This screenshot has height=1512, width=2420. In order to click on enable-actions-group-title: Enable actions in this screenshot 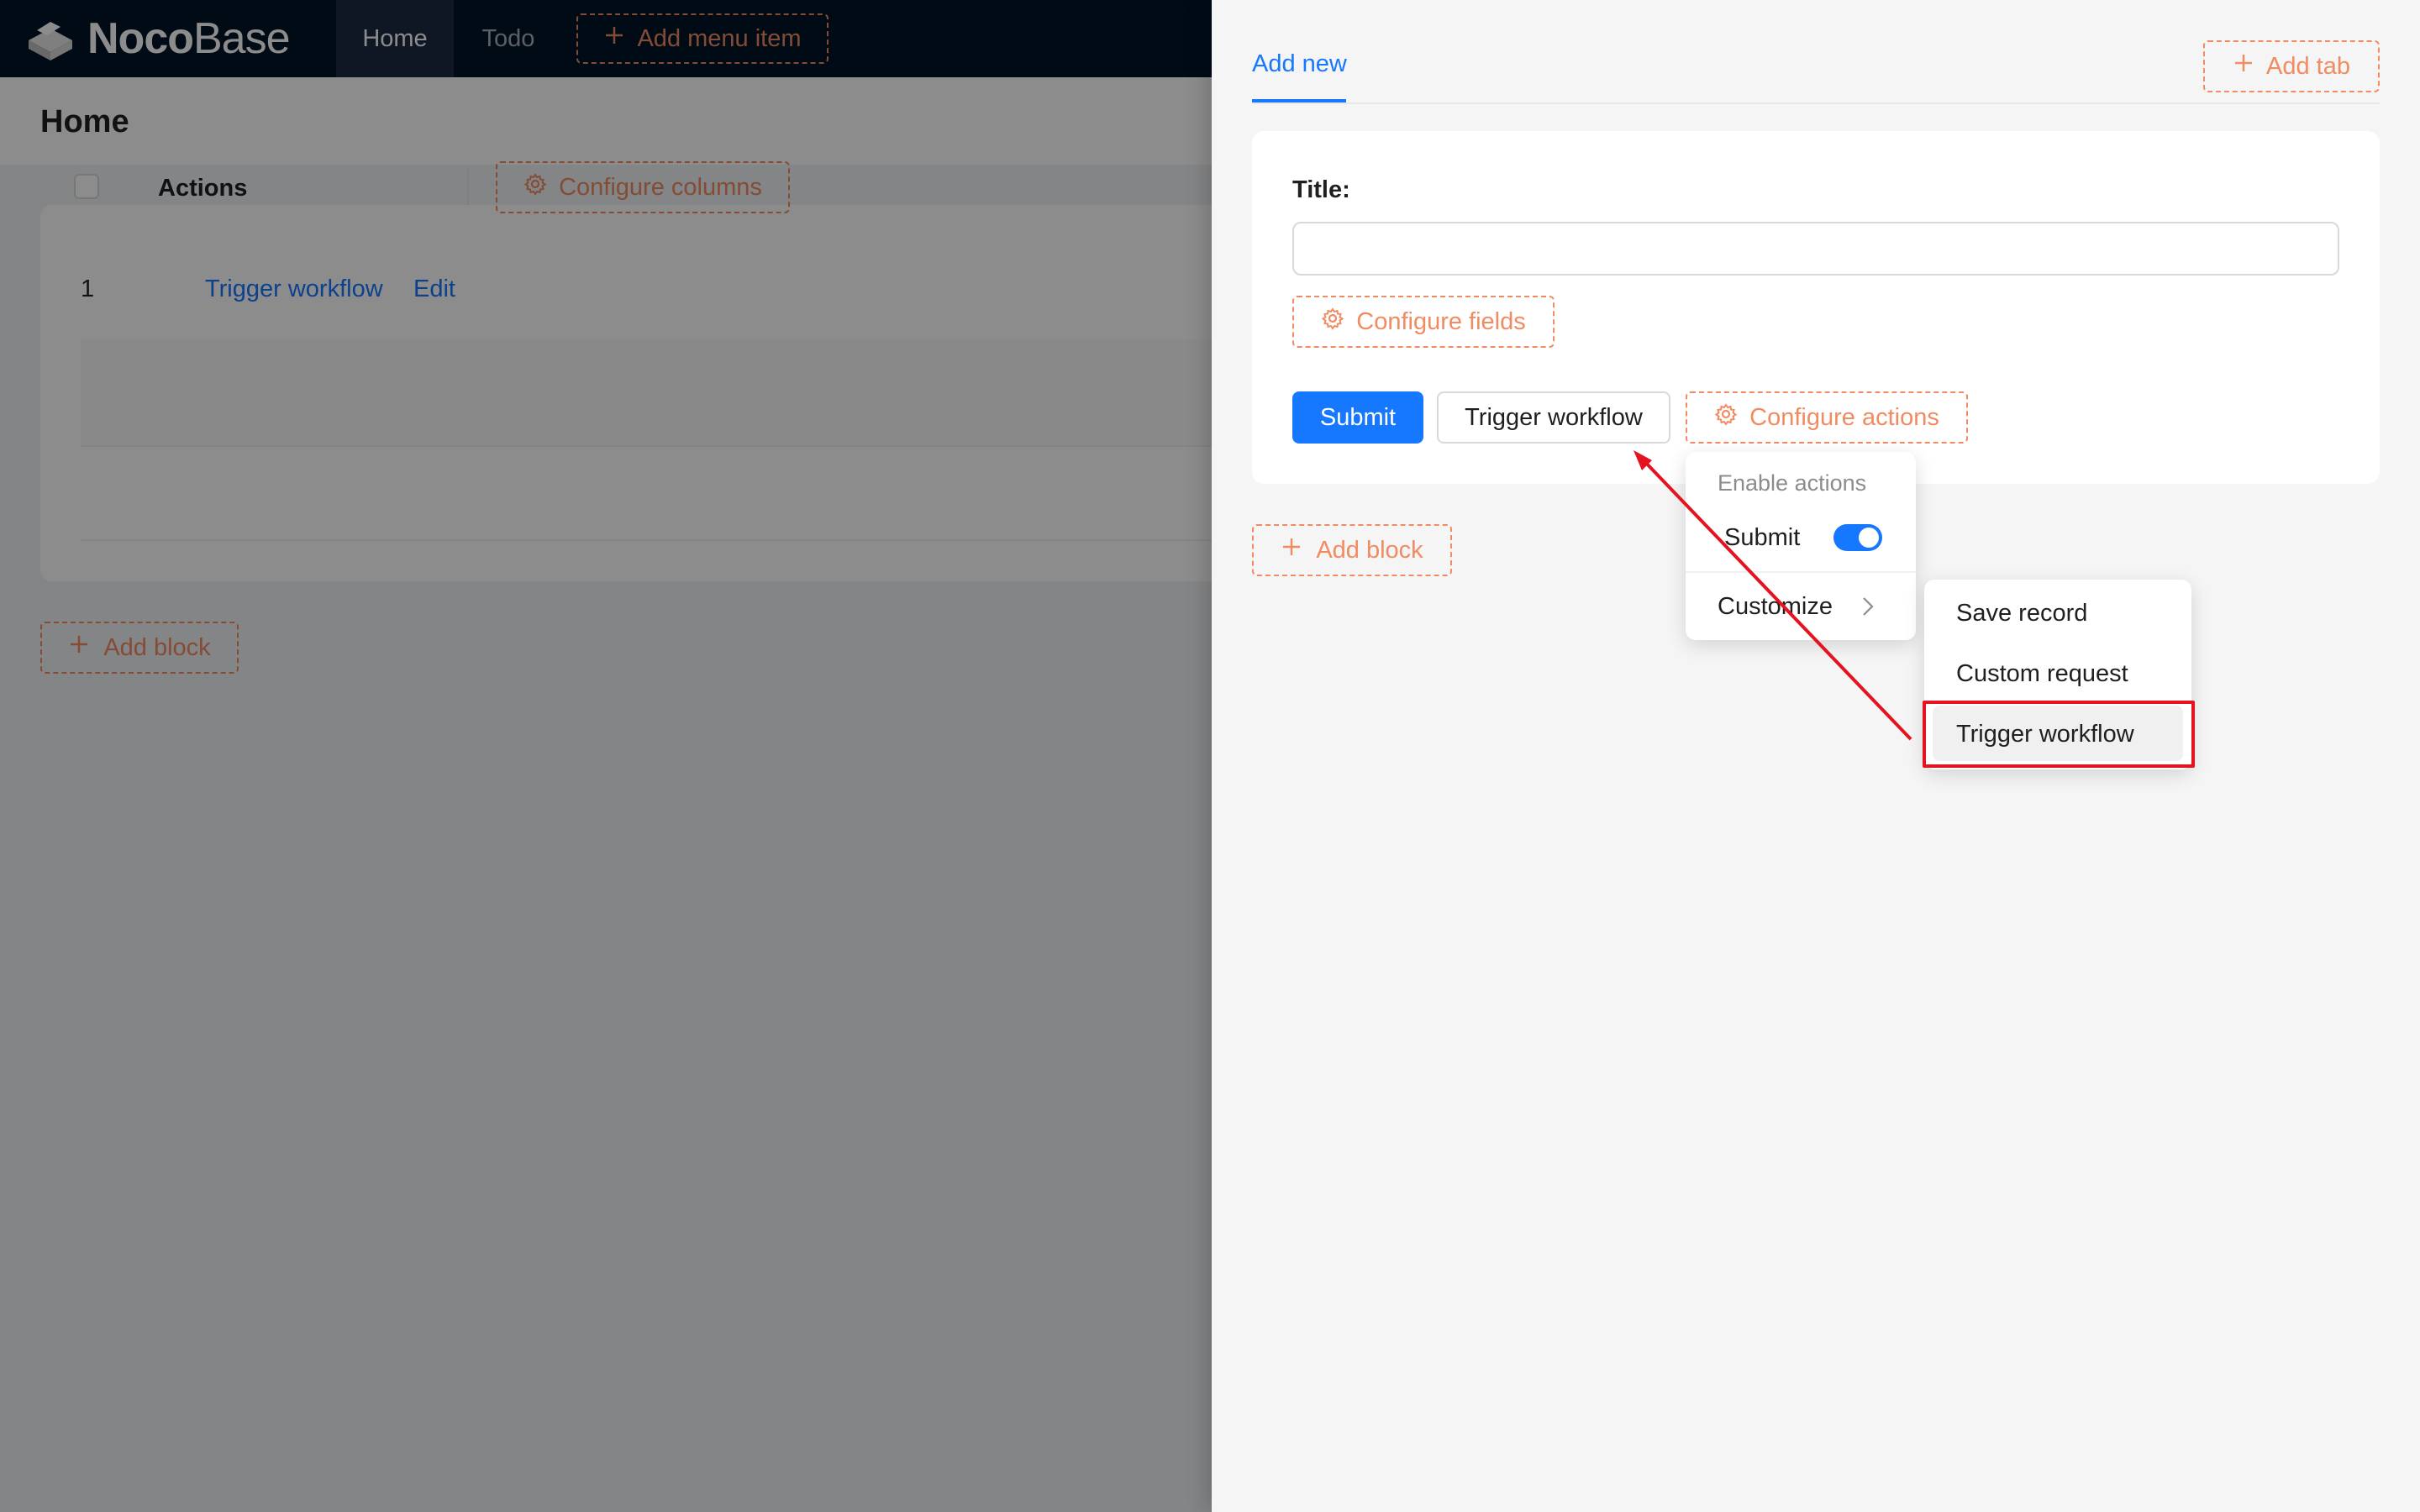, I will do `click(1793, 483)`.